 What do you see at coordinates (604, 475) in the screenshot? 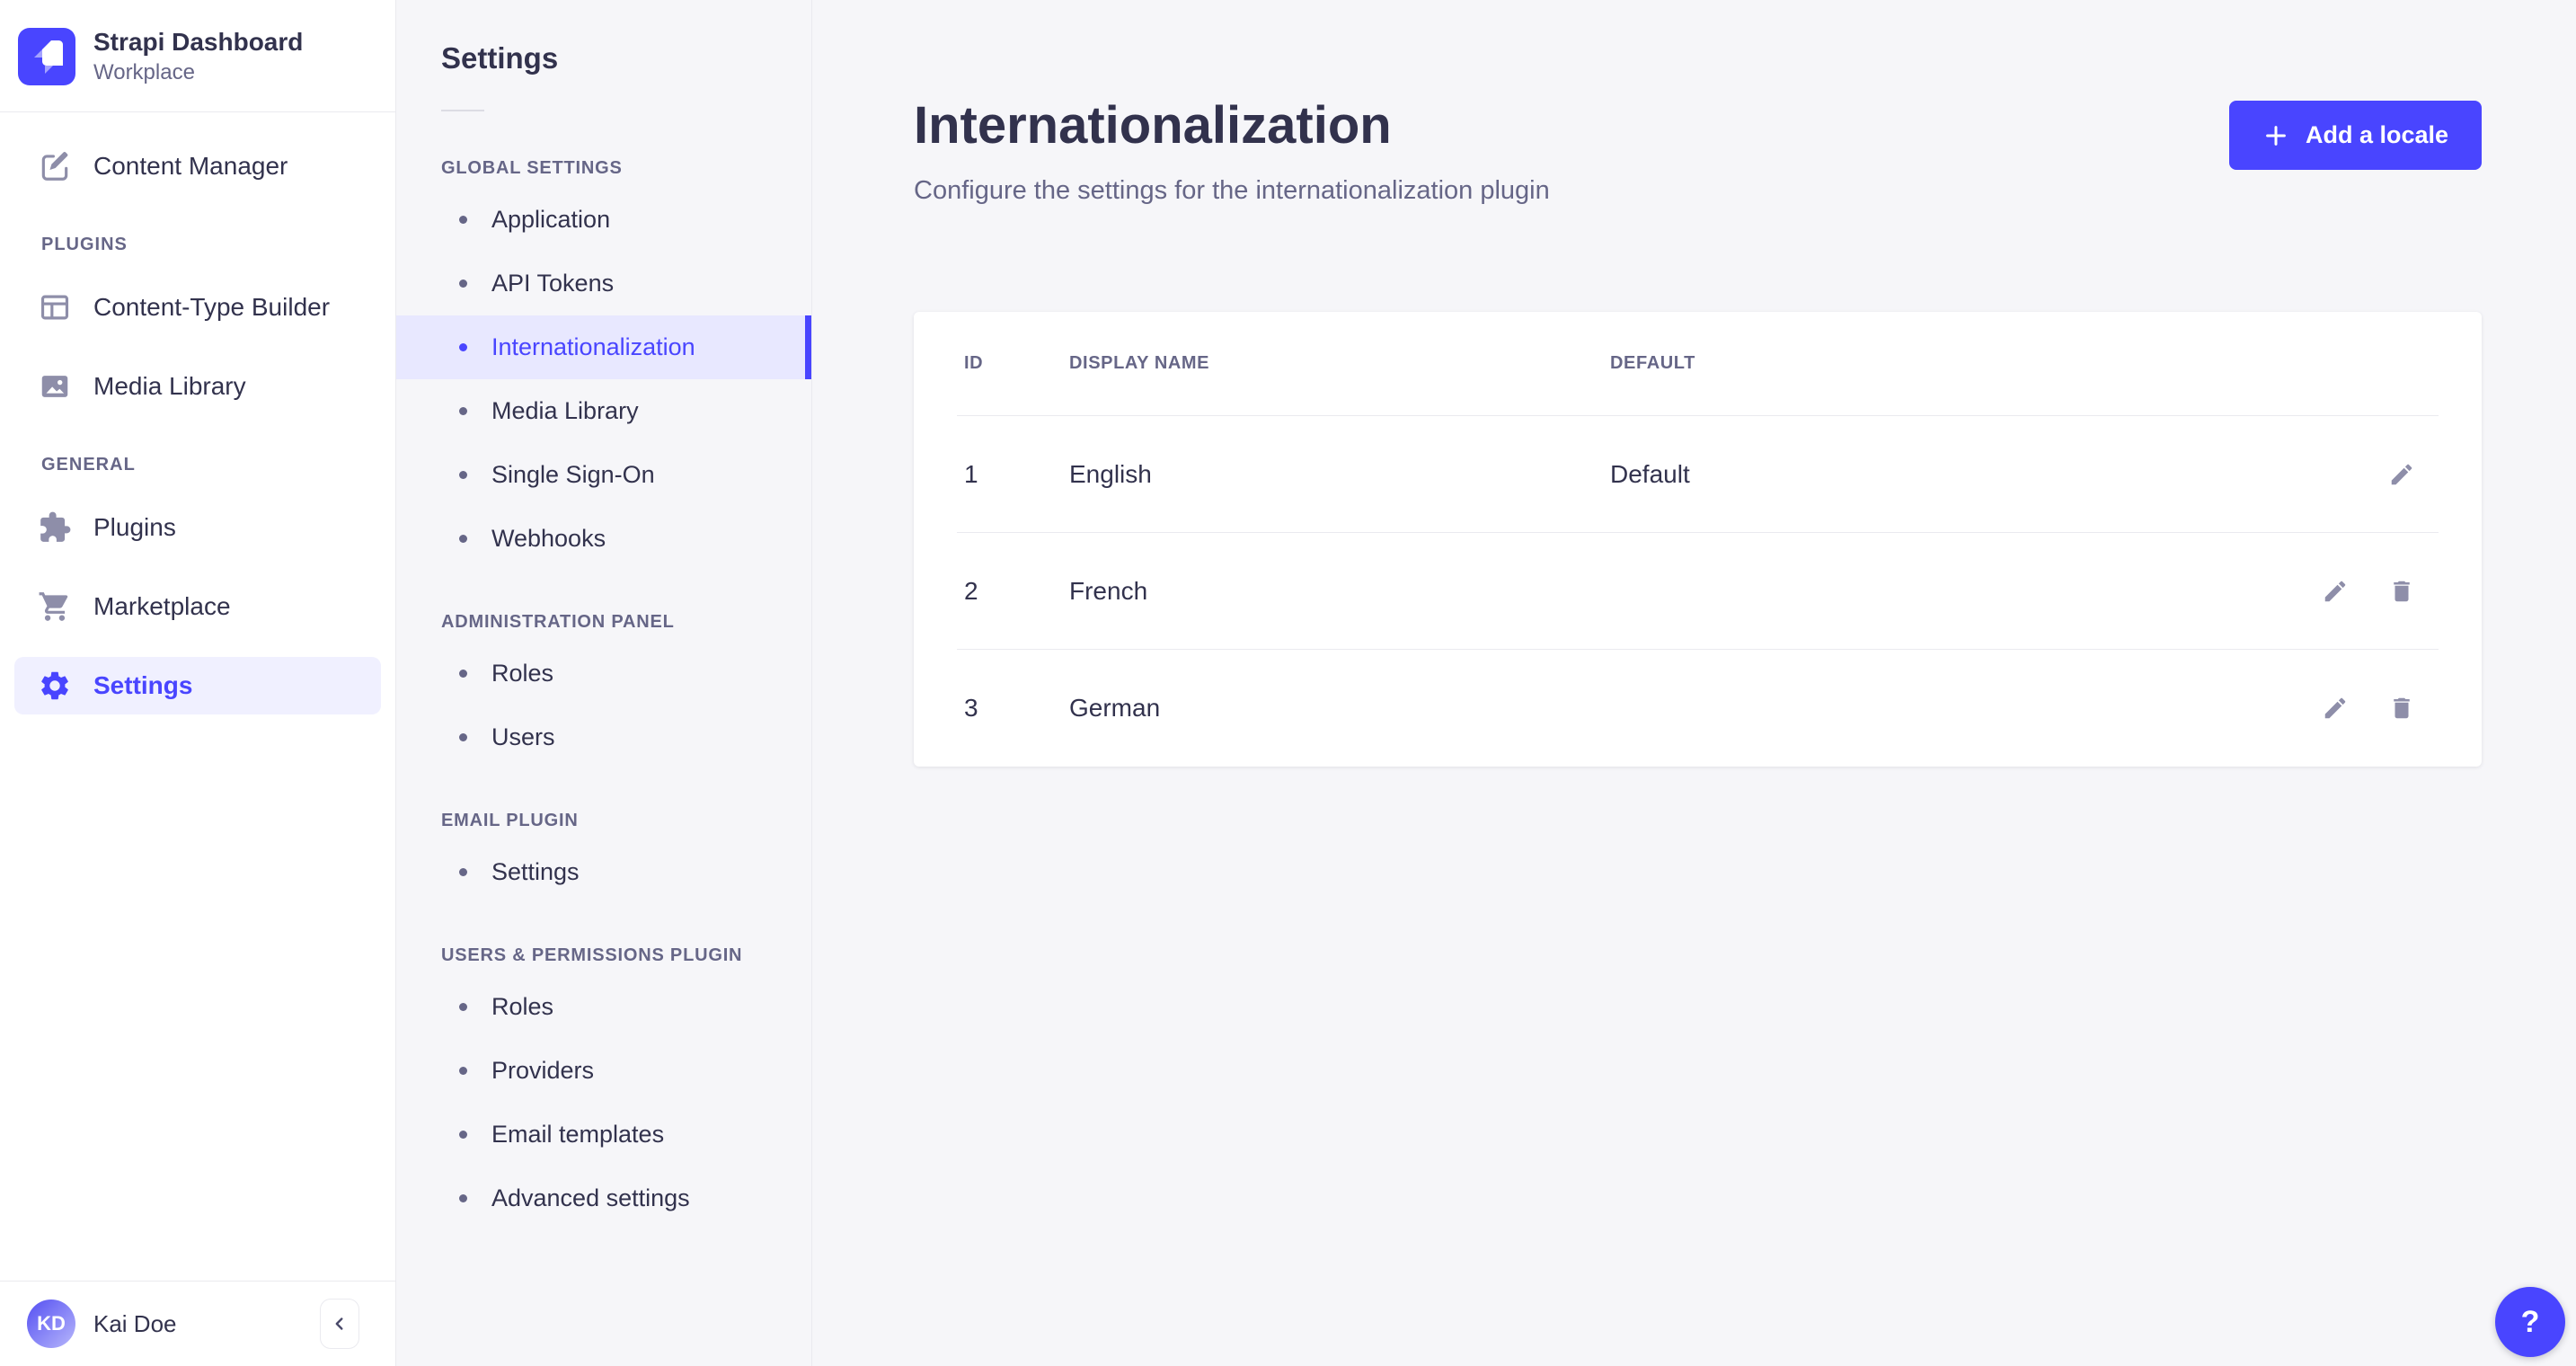
I see `subnav-item-single-sign-on: Single Sign-On` at bounding box center [604, 475].